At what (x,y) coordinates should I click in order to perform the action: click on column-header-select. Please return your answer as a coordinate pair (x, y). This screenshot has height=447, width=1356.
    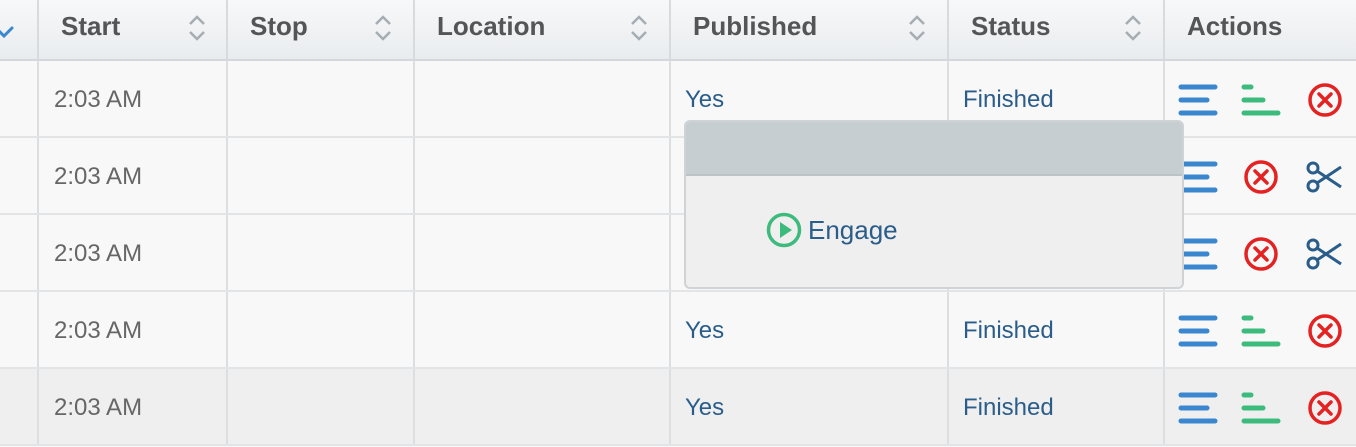
    Looking at the image, I should click on (19, 29).